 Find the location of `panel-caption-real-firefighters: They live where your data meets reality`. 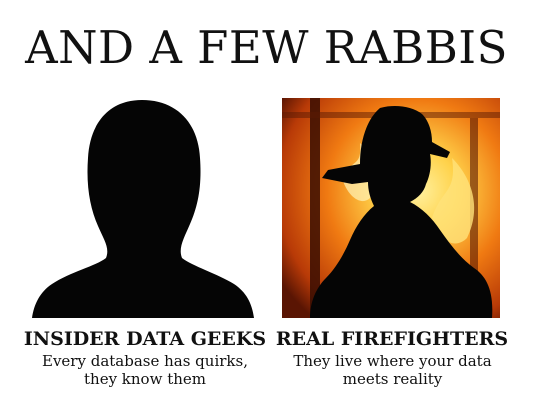

panel-caption-real-firefighters: They live where your data meets reality is located at coordinates (392, 370).